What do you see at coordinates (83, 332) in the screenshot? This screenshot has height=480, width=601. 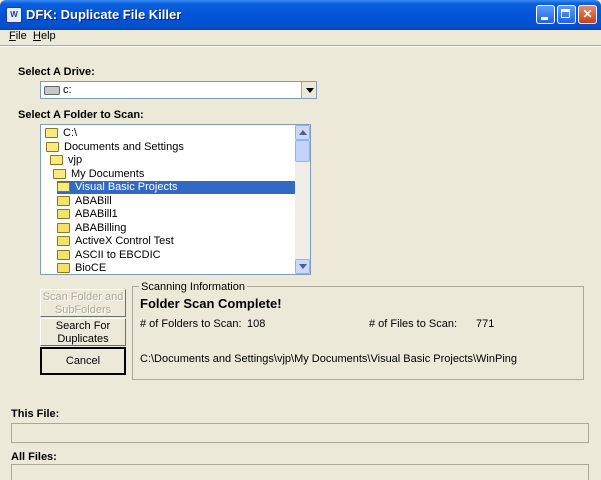 I see `search-duplicates-button: Search For Duplicates` at bounding box center [83, 332].